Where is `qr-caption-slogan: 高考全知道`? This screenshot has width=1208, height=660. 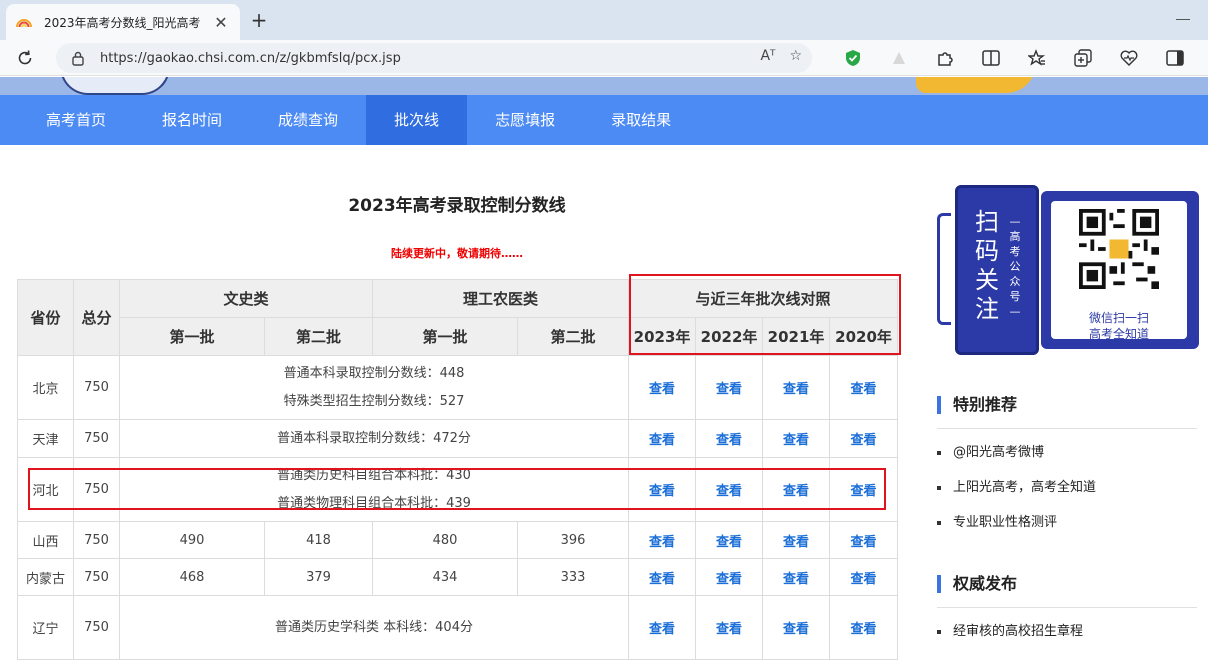 qr-caption-slogan: 高考全知道 is located at coordinates (1118, 334).